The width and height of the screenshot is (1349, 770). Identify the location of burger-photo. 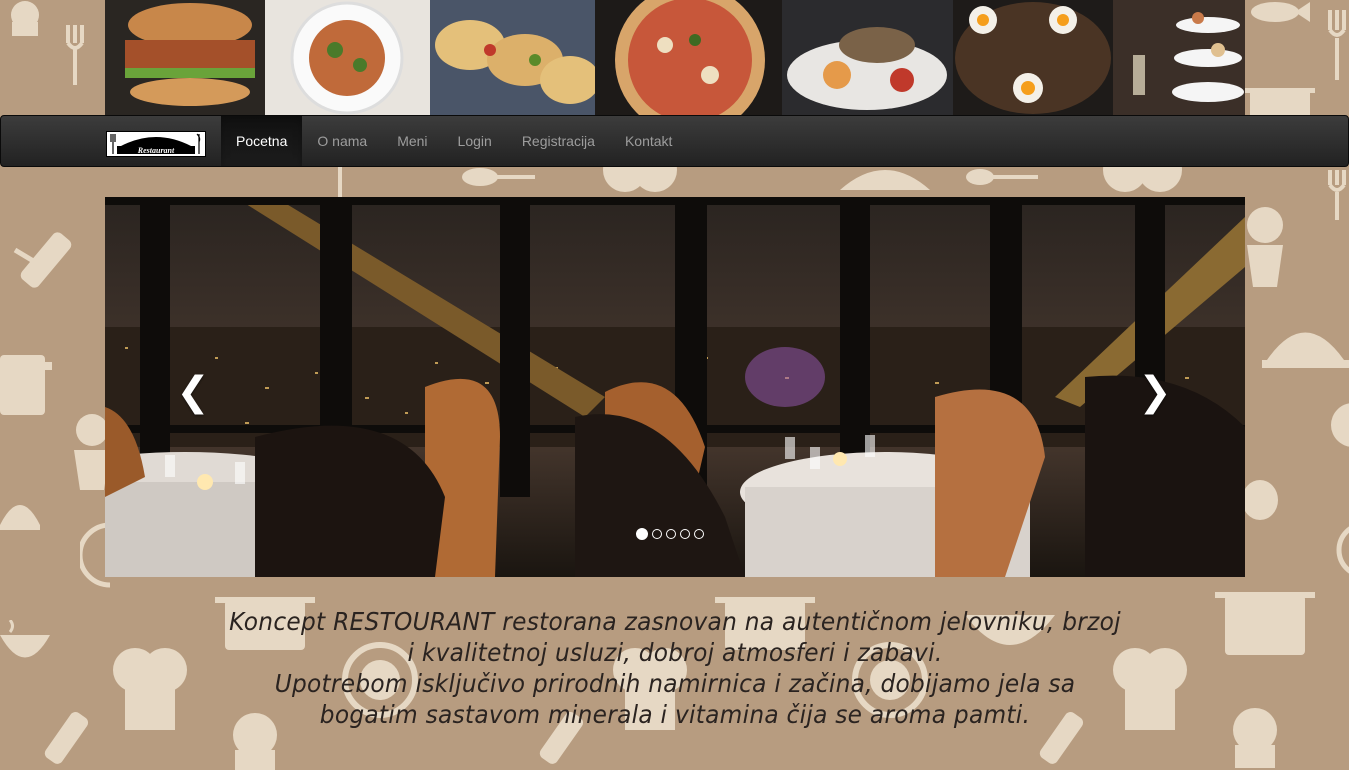
(185, 57).